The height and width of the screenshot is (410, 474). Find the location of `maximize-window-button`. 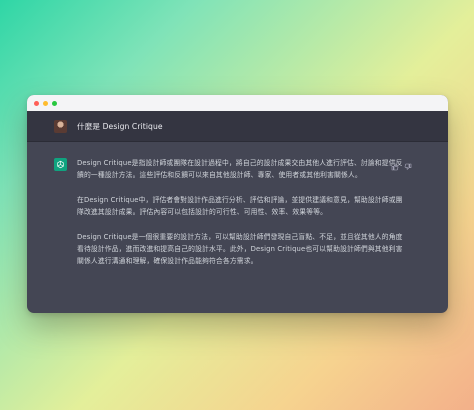

maximize-window-button is located at coordinates (54, 103).